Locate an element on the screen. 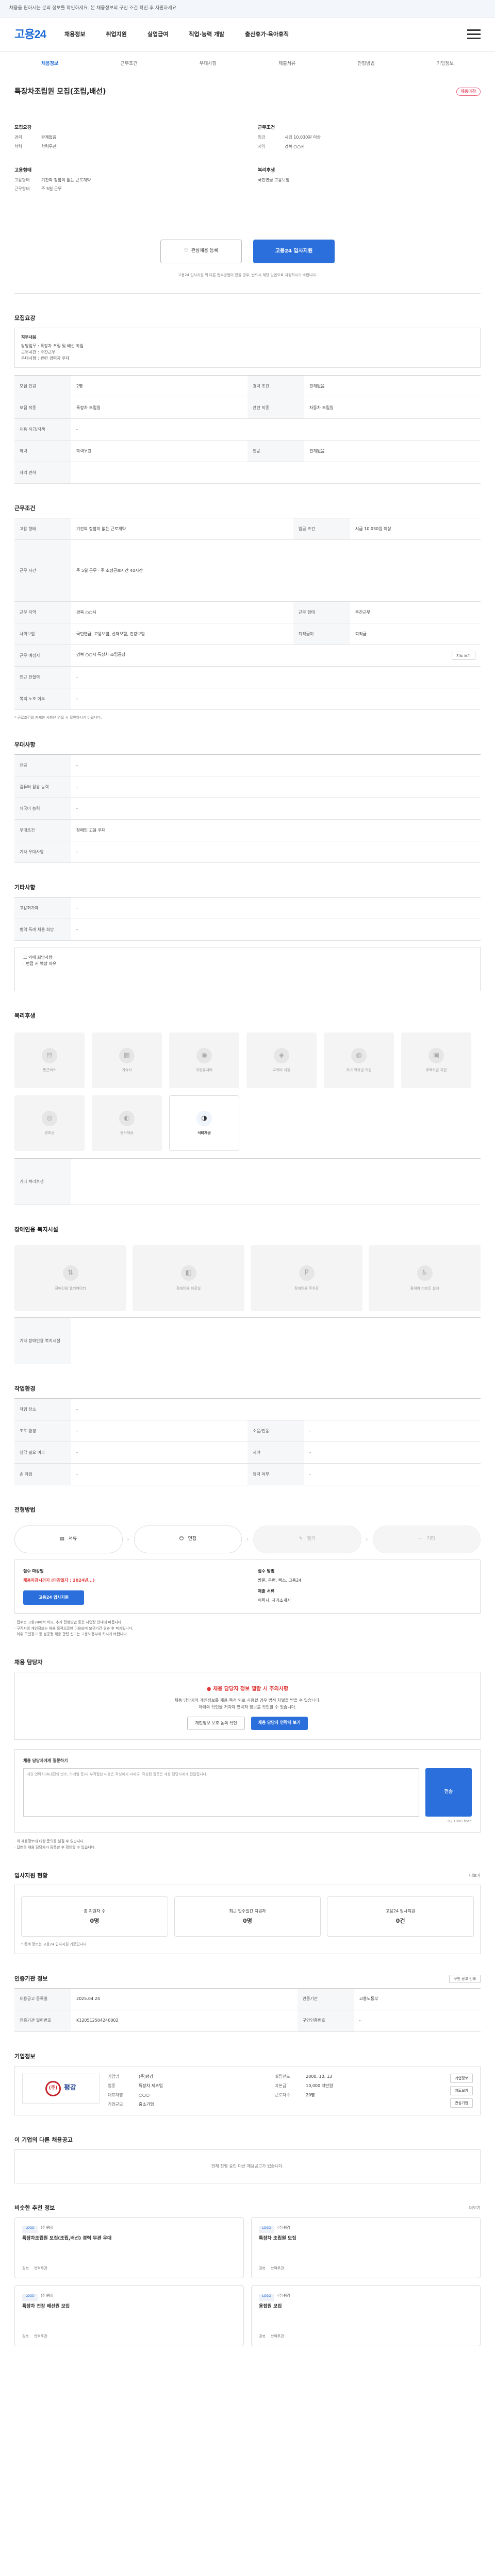 Image resolution: width=495 pixels, height=2576 pixels. tab-recruit: 채용정보 is located at coordinates (49, 64).